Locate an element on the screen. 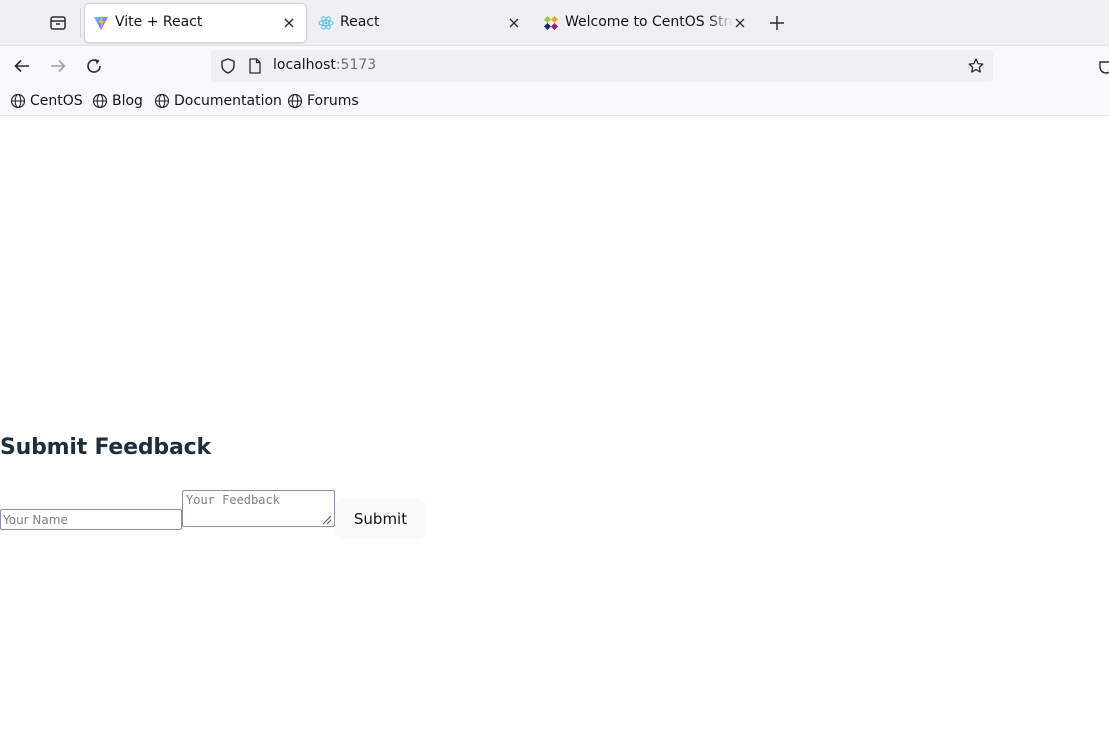  bookmark-blog: Blog is located at coordinates (117, 101).